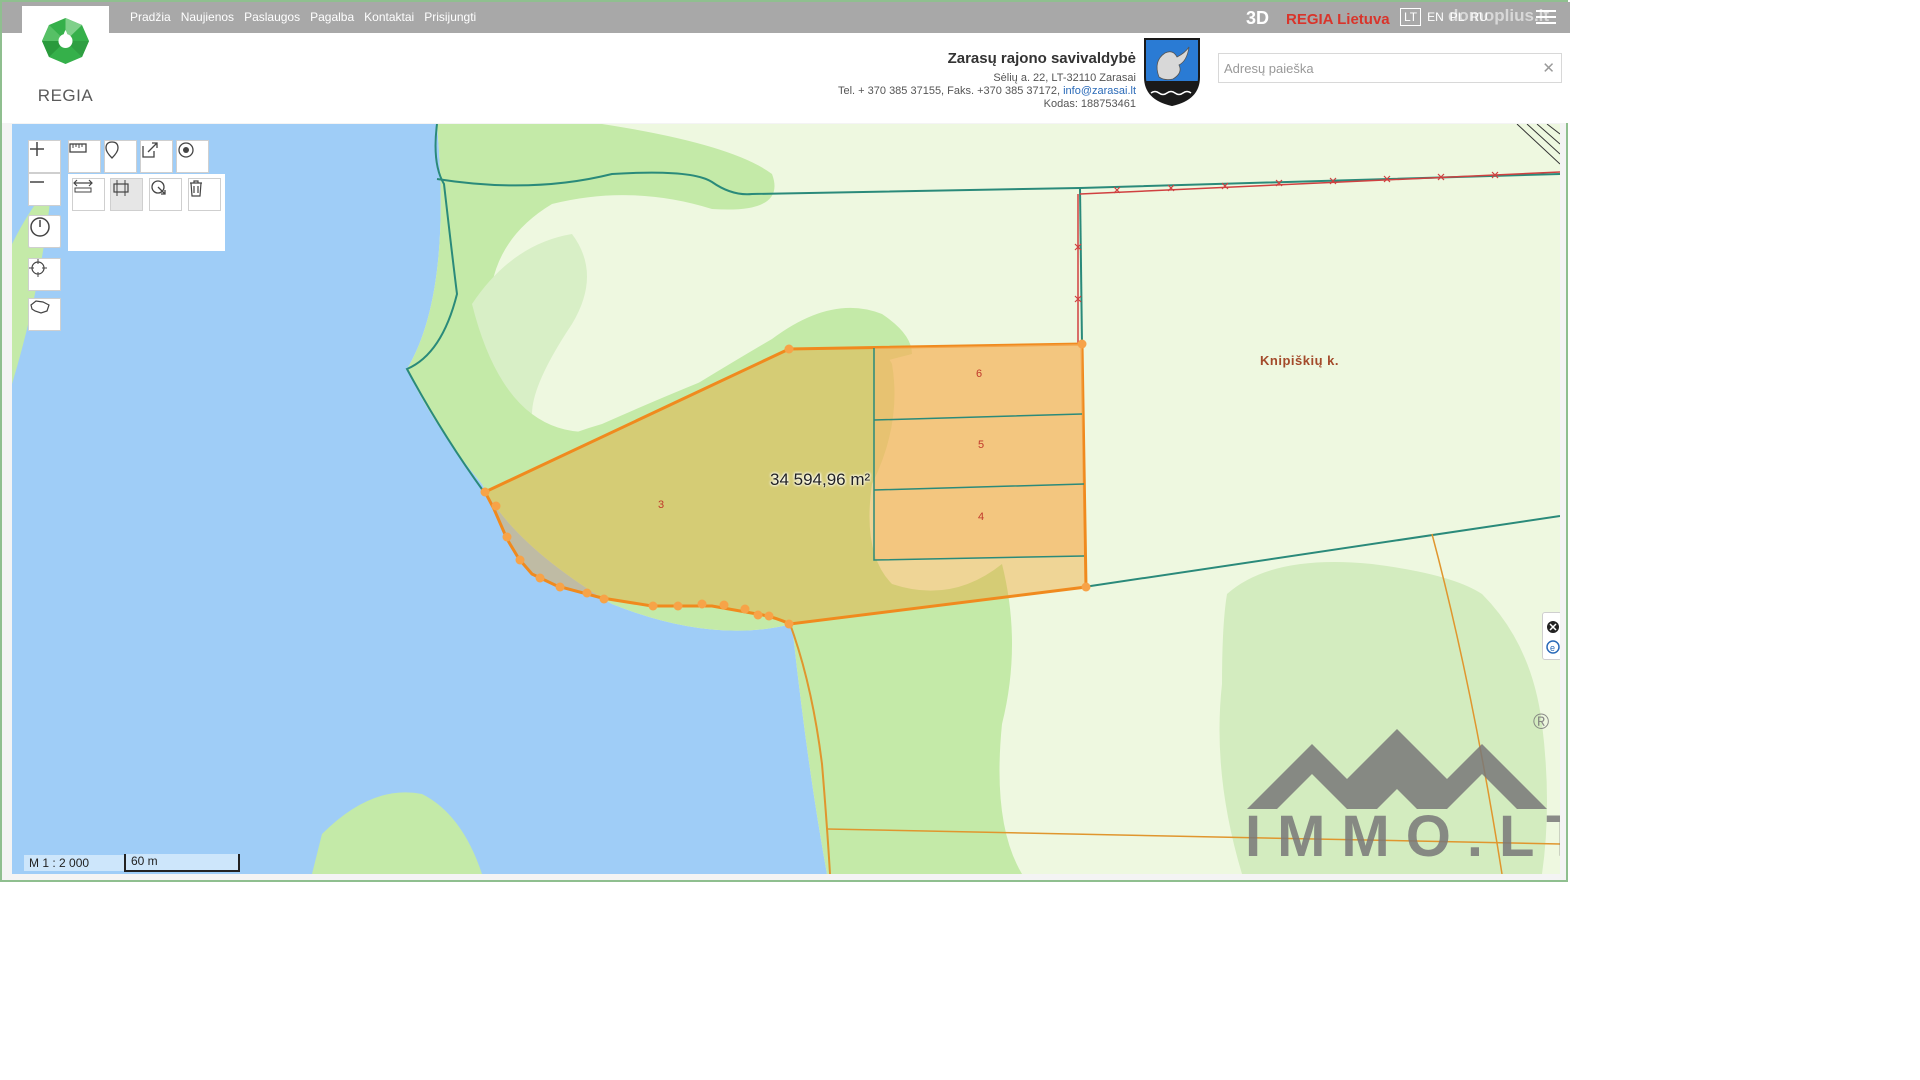 Image resolution: width=1920 pixels, height=1080 pixels. What do you see at coordinates (1402, 836) in the screenshot?
I see `immo-text: IMMO.LT` at bounding box center [1402, 836].